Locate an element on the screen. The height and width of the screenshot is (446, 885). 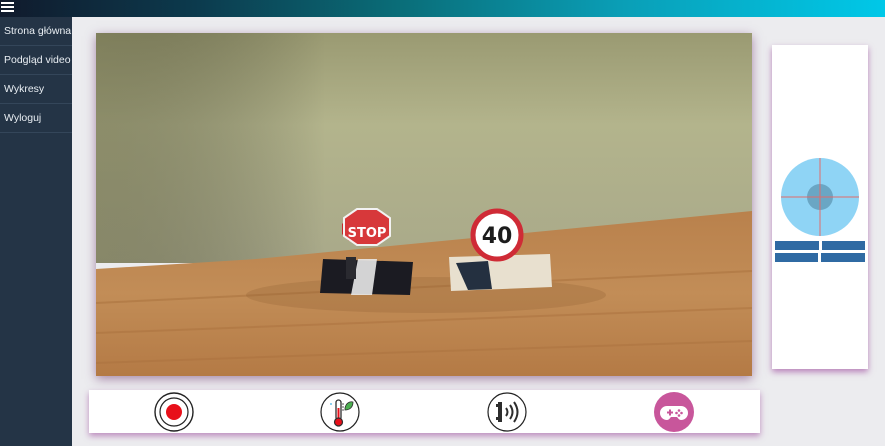
gamepad-button is located at coordinates (674, 412).